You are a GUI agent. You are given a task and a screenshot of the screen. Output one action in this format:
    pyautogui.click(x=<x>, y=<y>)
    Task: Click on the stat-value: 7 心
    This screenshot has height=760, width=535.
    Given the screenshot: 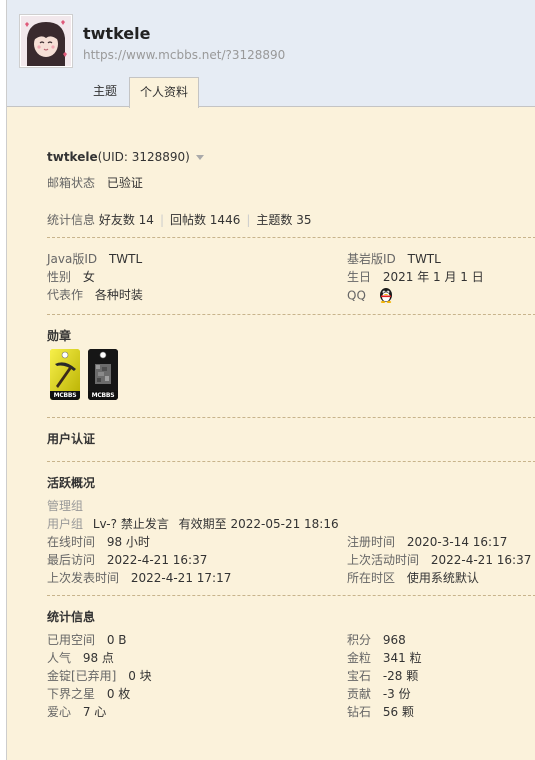 What is the action you would take?
    pyautogui.click(x=94, y=712)
    